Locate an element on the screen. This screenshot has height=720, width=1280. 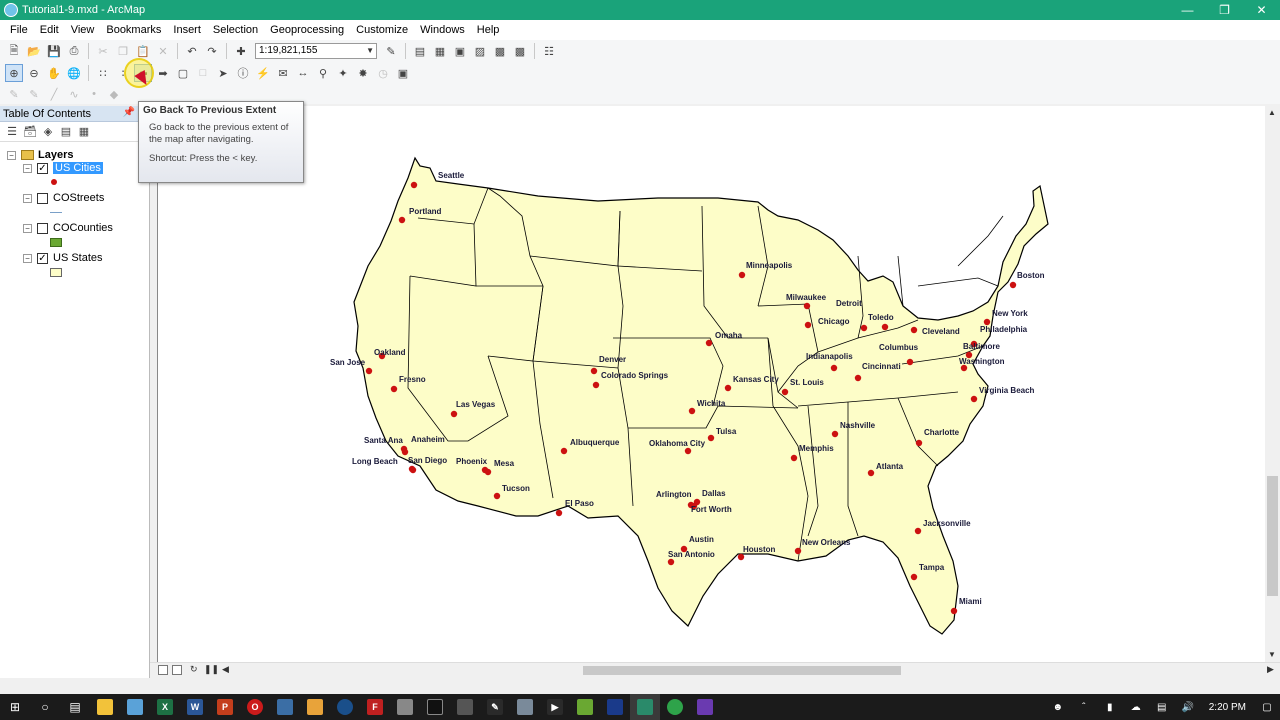
zoom-in-icon: ⊕ is located at coordinates (14, 73).